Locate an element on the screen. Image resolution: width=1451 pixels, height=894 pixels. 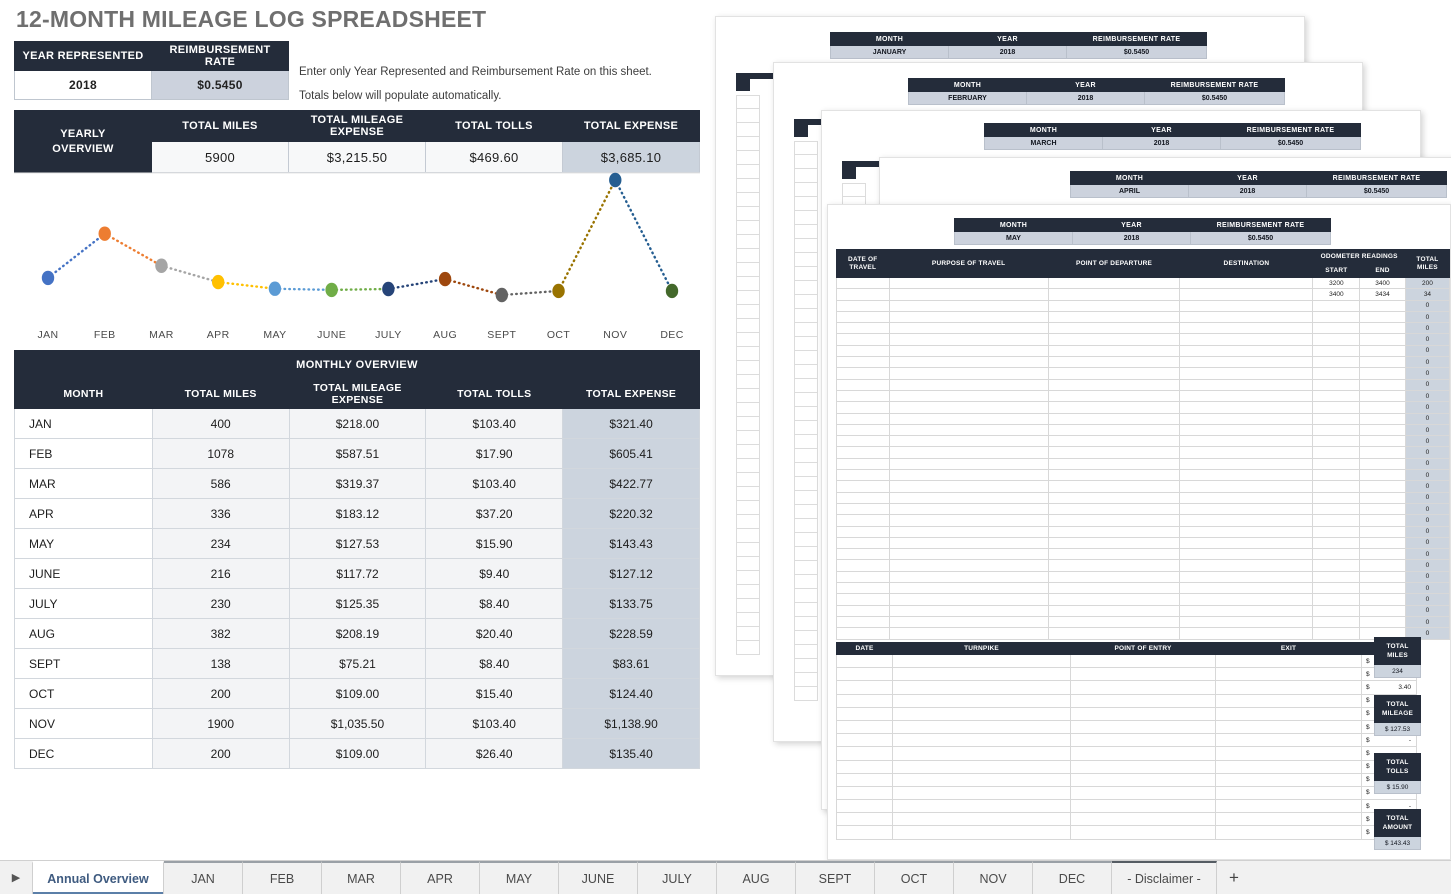
cell-toll-date is located at coordinates (864, 700).